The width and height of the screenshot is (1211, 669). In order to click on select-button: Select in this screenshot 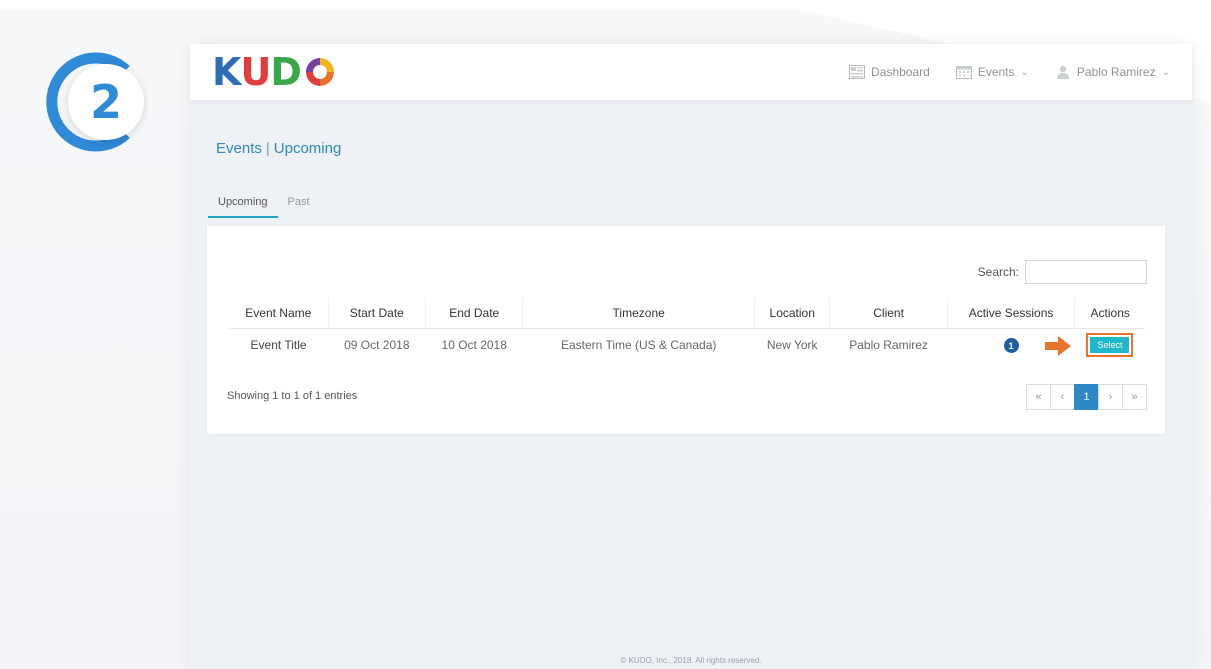, I will do `click(1110, 345)`.